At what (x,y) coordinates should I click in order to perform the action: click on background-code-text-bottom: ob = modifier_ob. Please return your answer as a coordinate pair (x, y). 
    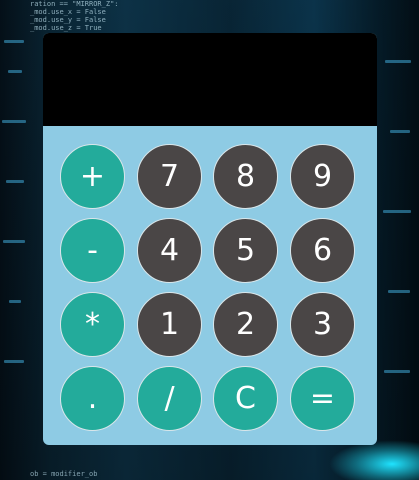
    Looking at the image, I should click on (64, 474).